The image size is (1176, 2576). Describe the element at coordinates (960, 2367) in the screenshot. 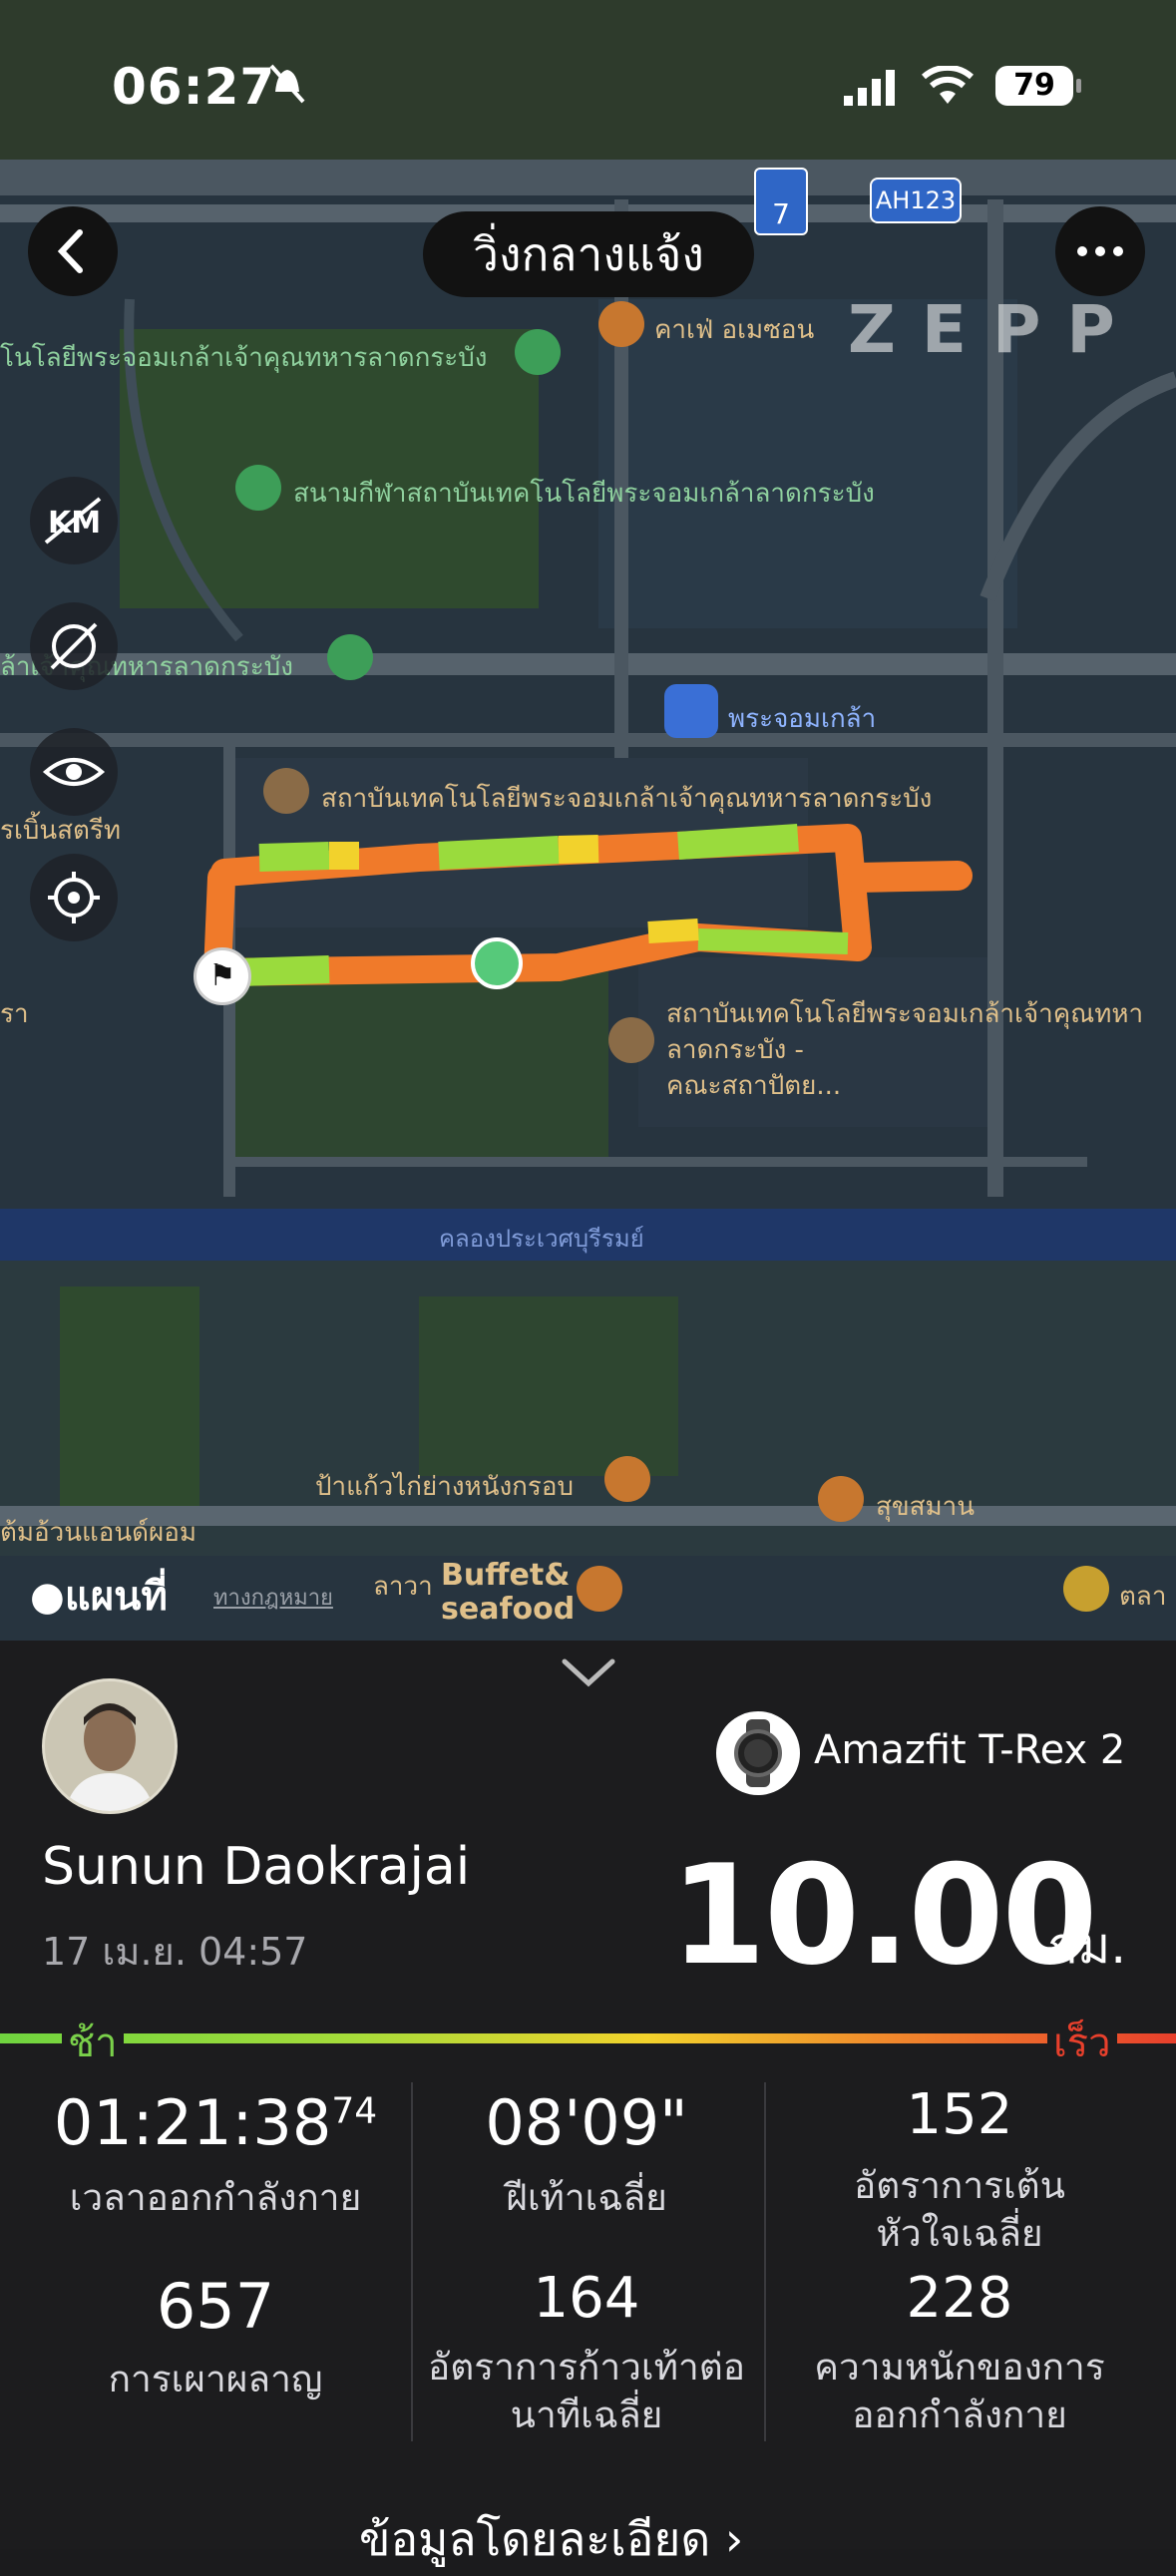

I see `load-label-line1: ความหนักของการ` at that location.